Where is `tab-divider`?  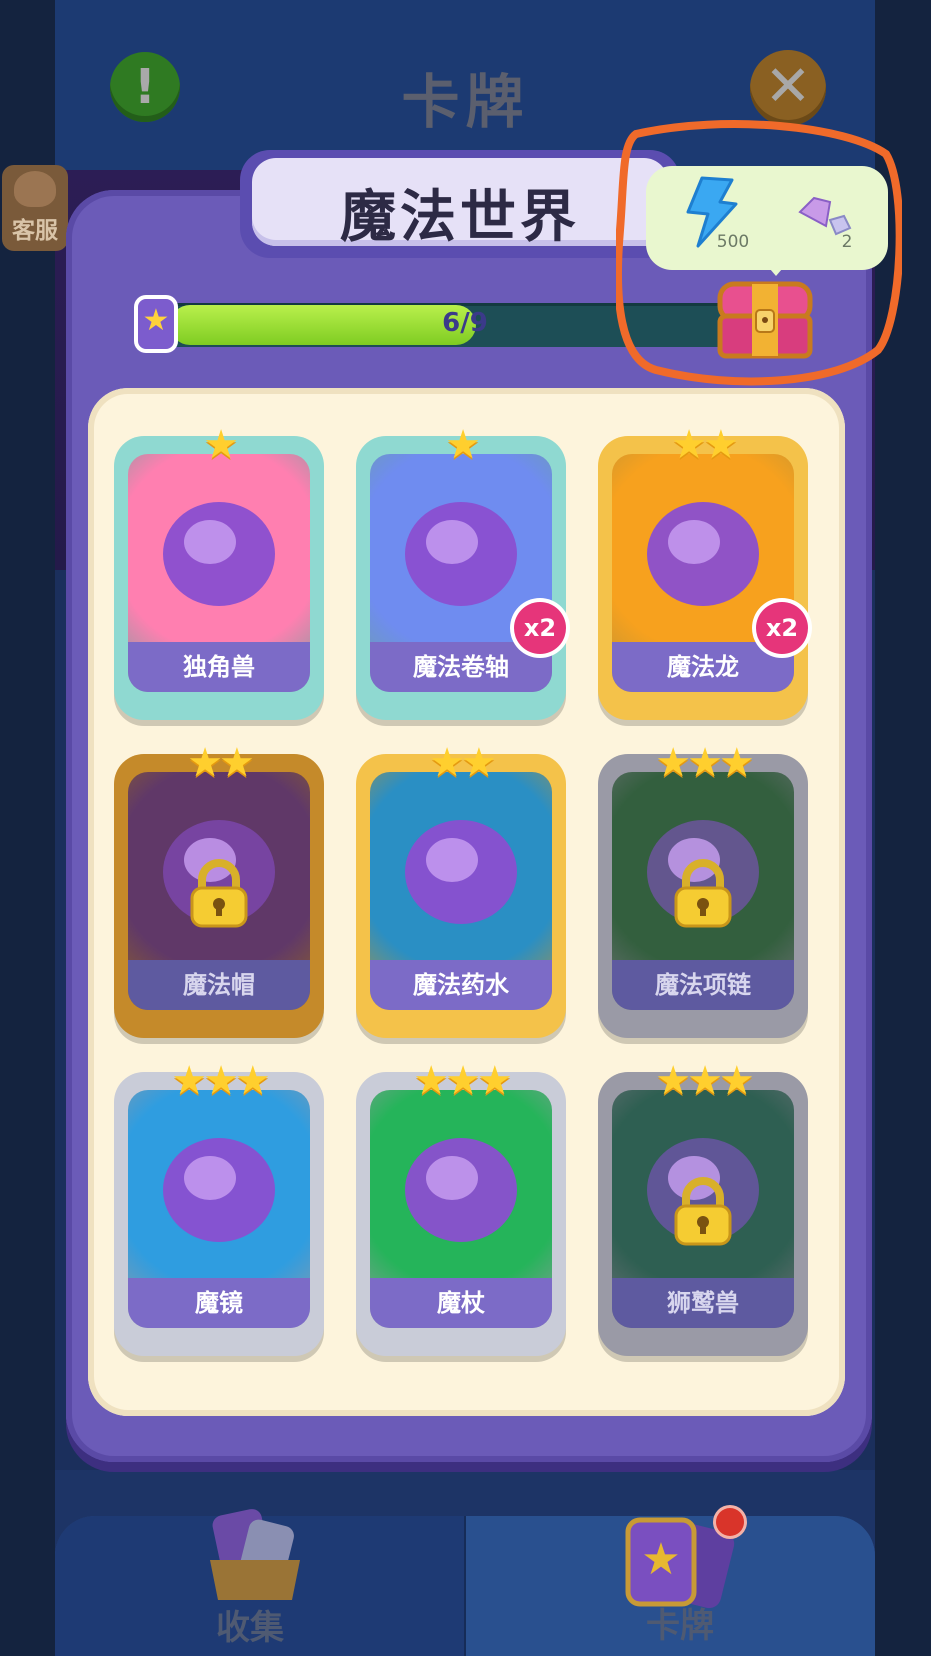 tab-divider is located at coordinates (465, 1586).